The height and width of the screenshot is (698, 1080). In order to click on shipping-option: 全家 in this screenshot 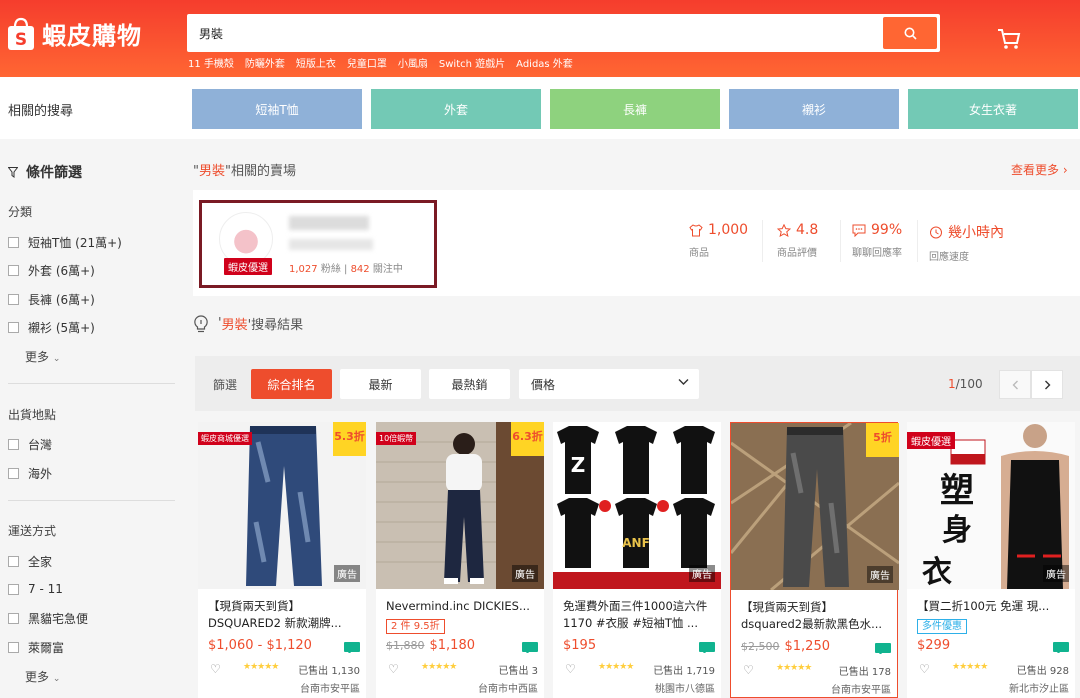, I will do `click(30, 561)`.